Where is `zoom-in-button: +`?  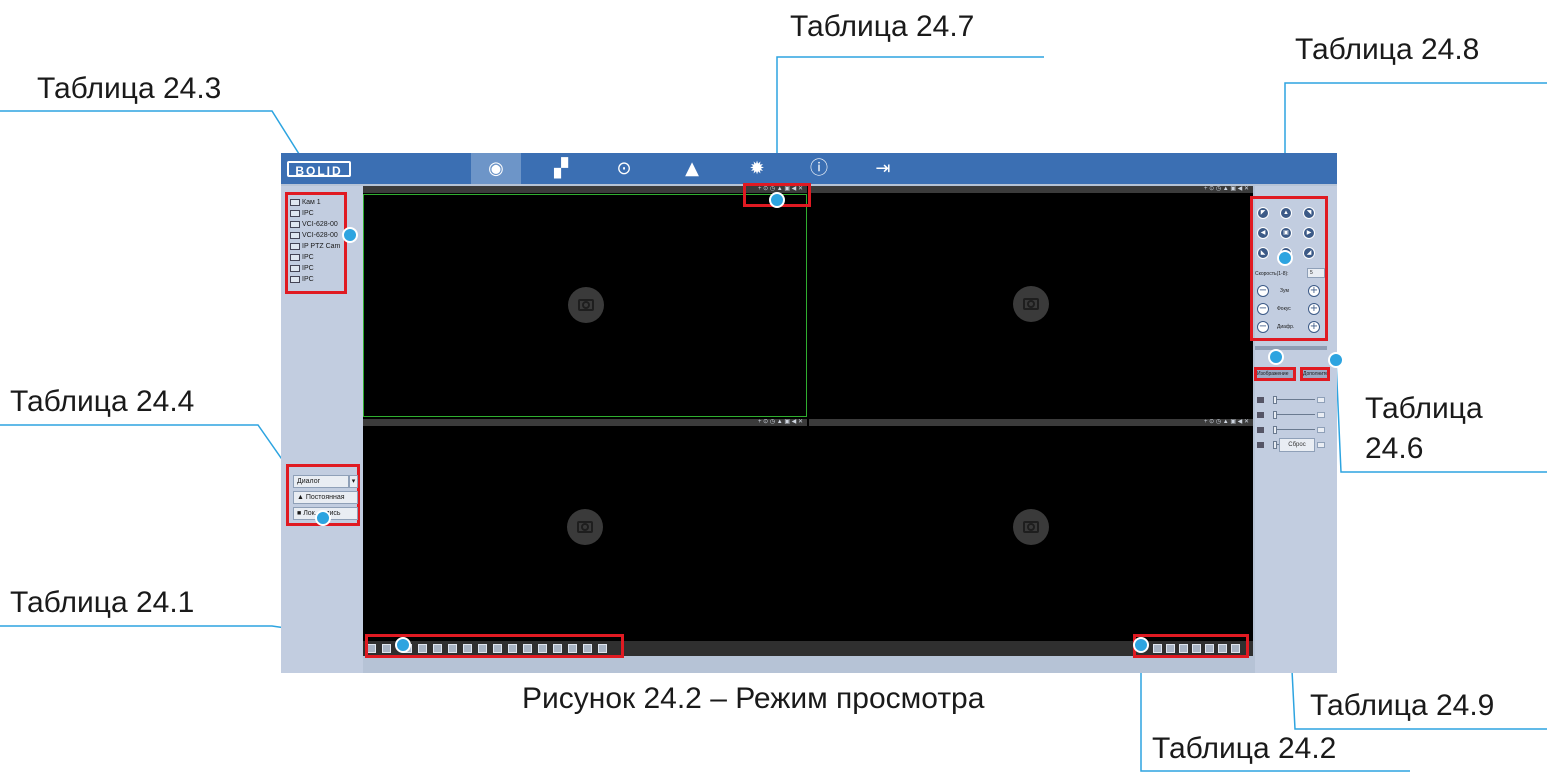 zoom-in-button: + is located at coordinates (1314, 291).